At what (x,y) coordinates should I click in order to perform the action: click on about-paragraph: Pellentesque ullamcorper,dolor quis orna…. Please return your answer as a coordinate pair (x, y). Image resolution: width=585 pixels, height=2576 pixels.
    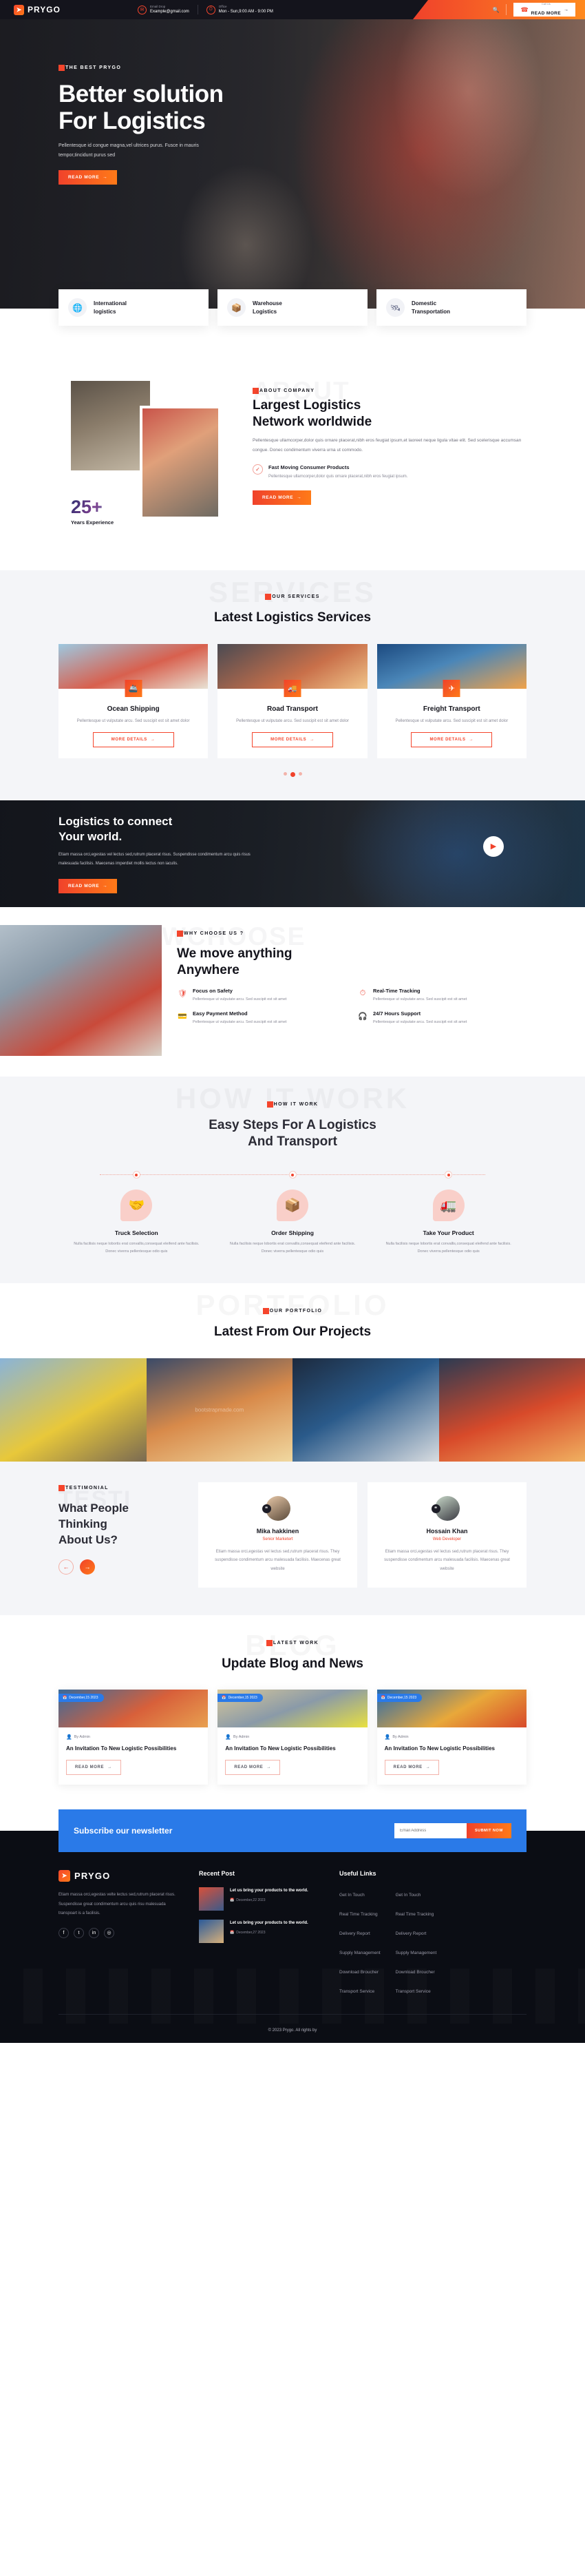
    Looking at the image, I should click on (387, 445).